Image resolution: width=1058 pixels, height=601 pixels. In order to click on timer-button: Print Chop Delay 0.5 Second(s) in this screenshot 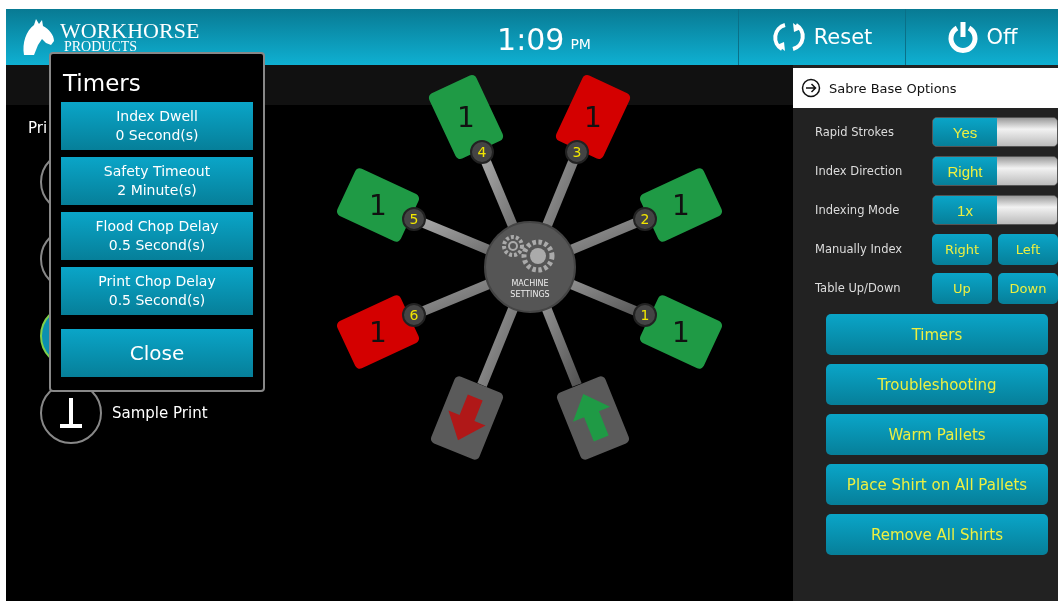, I will do `click(157, 291)`.